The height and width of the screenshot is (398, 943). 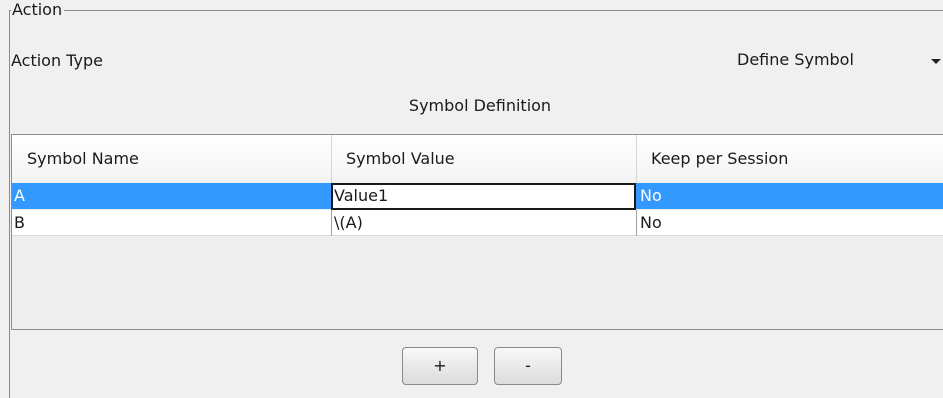 I want to click on table-row: B \(A) No, so click(x=477, y=223).